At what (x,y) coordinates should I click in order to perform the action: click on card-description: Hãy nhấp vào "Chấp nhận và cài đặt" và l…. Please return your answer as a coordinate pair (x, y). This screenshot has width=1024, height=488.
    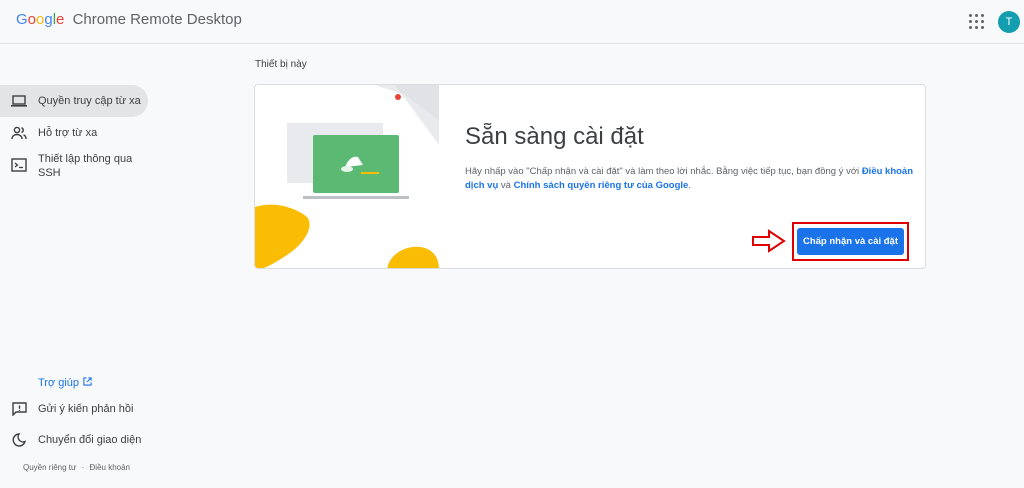
    Looking at the image, I should click on (690, 179).